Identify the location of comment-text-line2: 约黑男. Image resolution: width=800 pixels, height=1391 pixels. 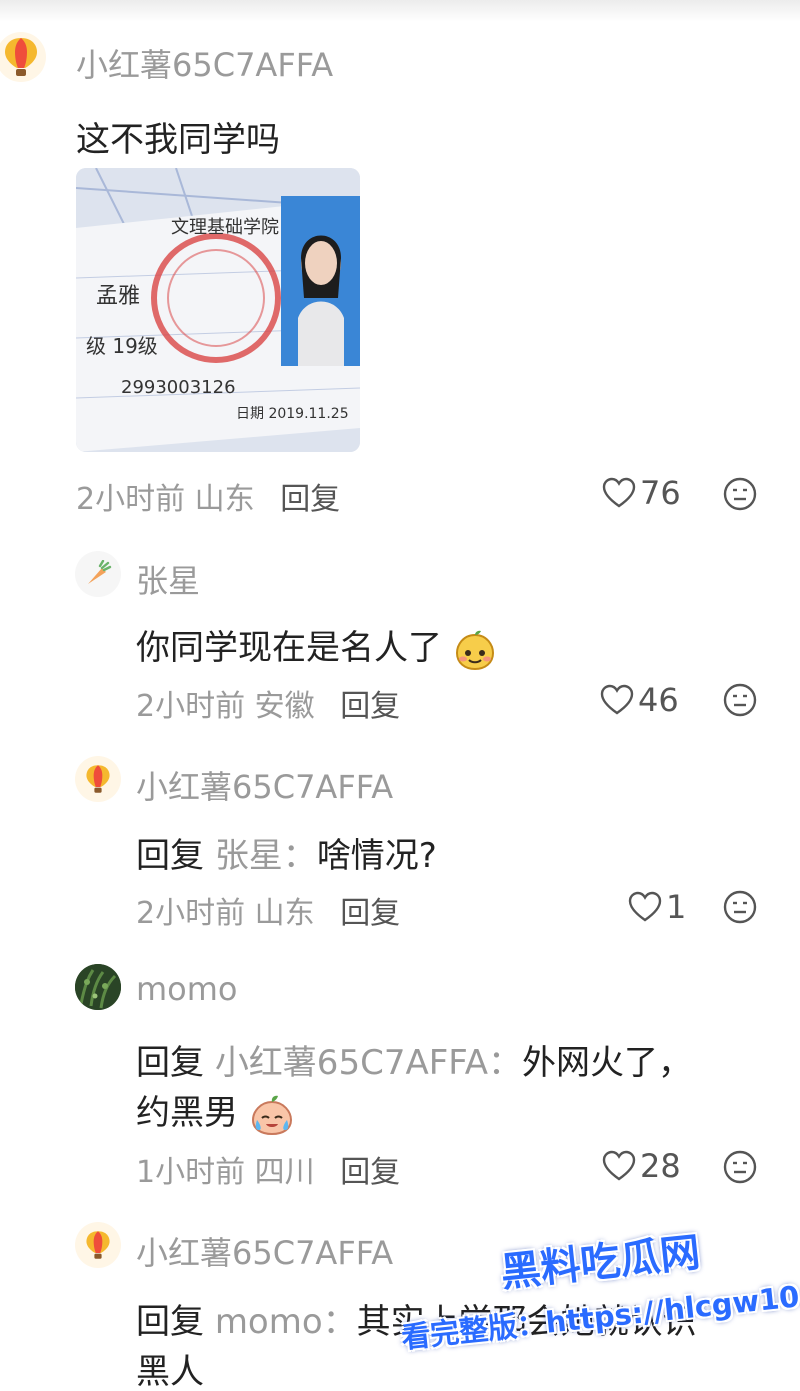
(215, 1110).